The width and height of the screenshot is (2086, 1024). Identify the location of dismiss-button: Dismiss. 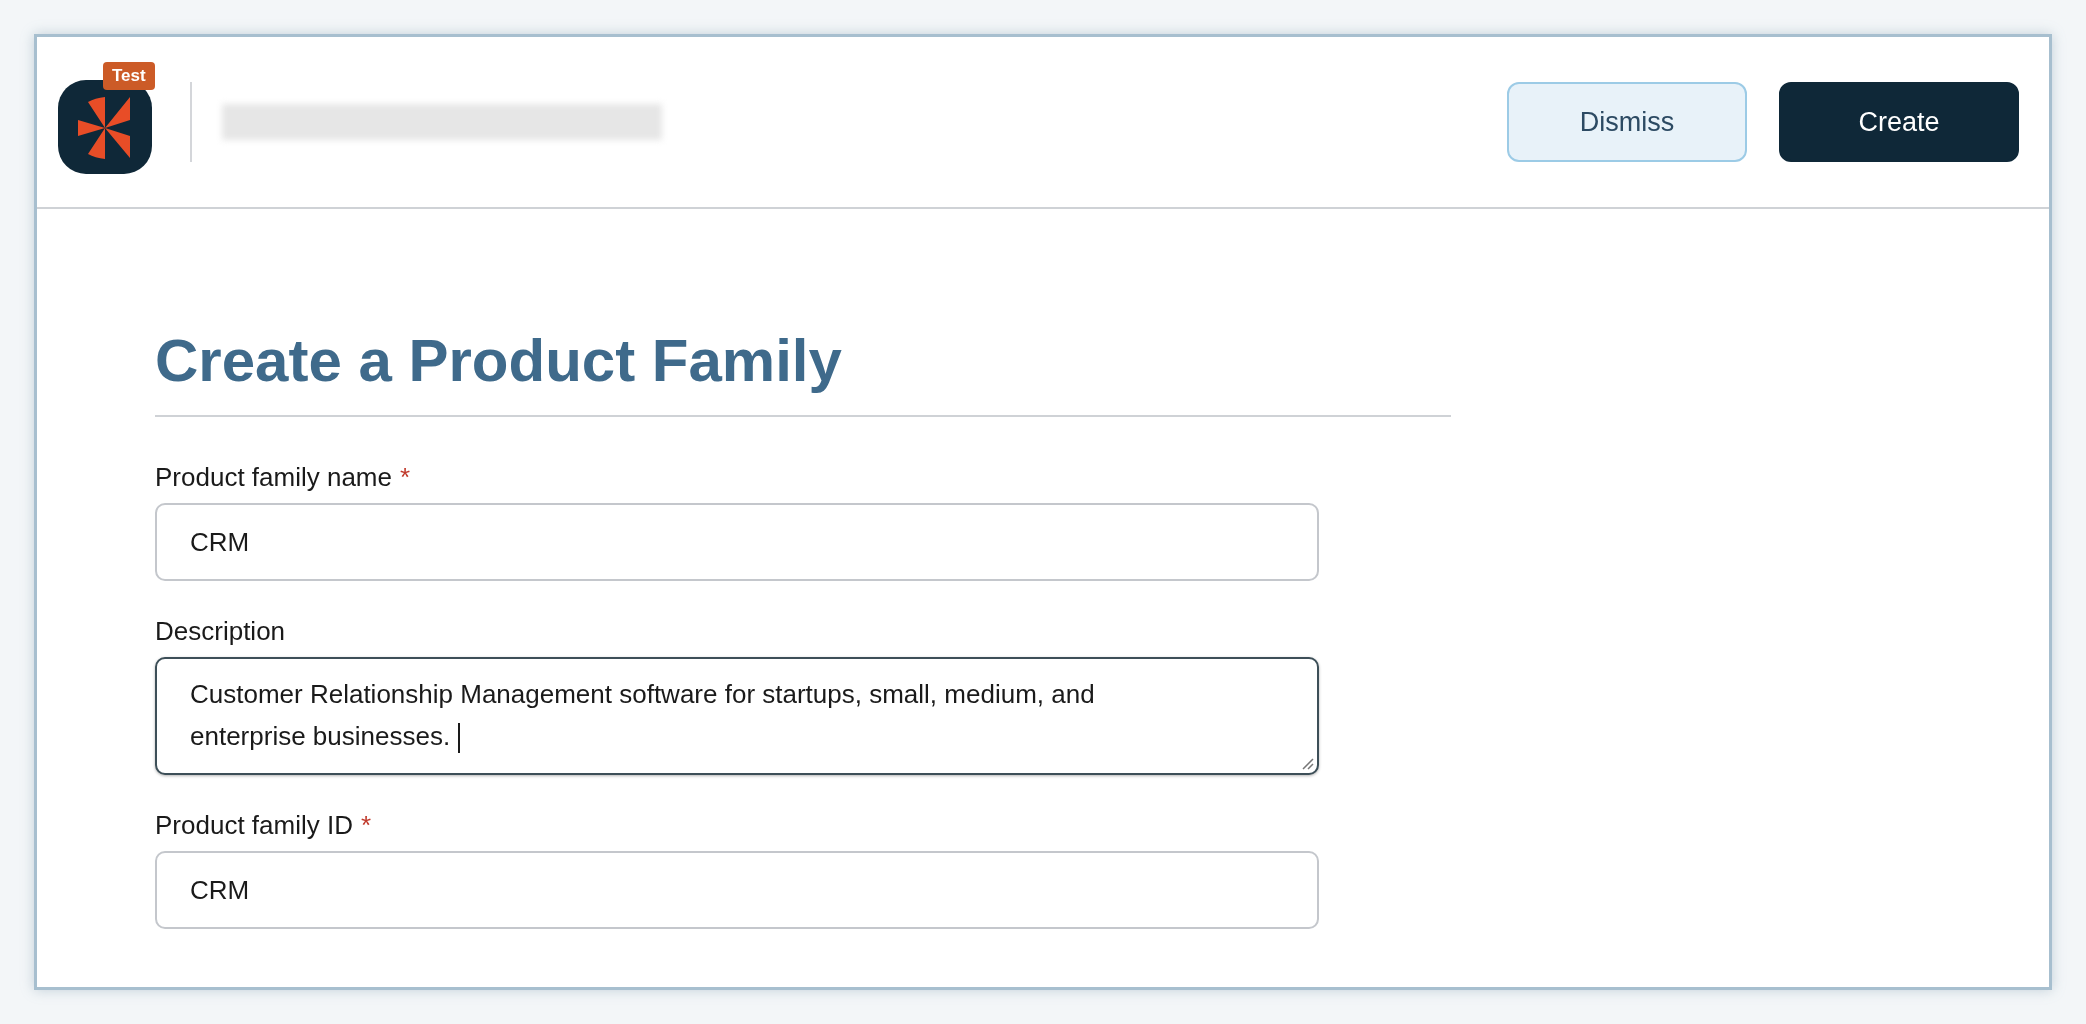
(1627, 122).